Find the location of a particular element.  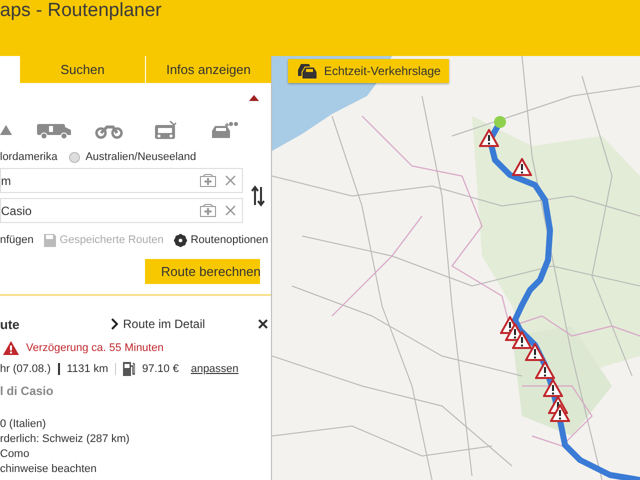

arrival-text: hr (07.08.) is located at coordinates (25, 369).